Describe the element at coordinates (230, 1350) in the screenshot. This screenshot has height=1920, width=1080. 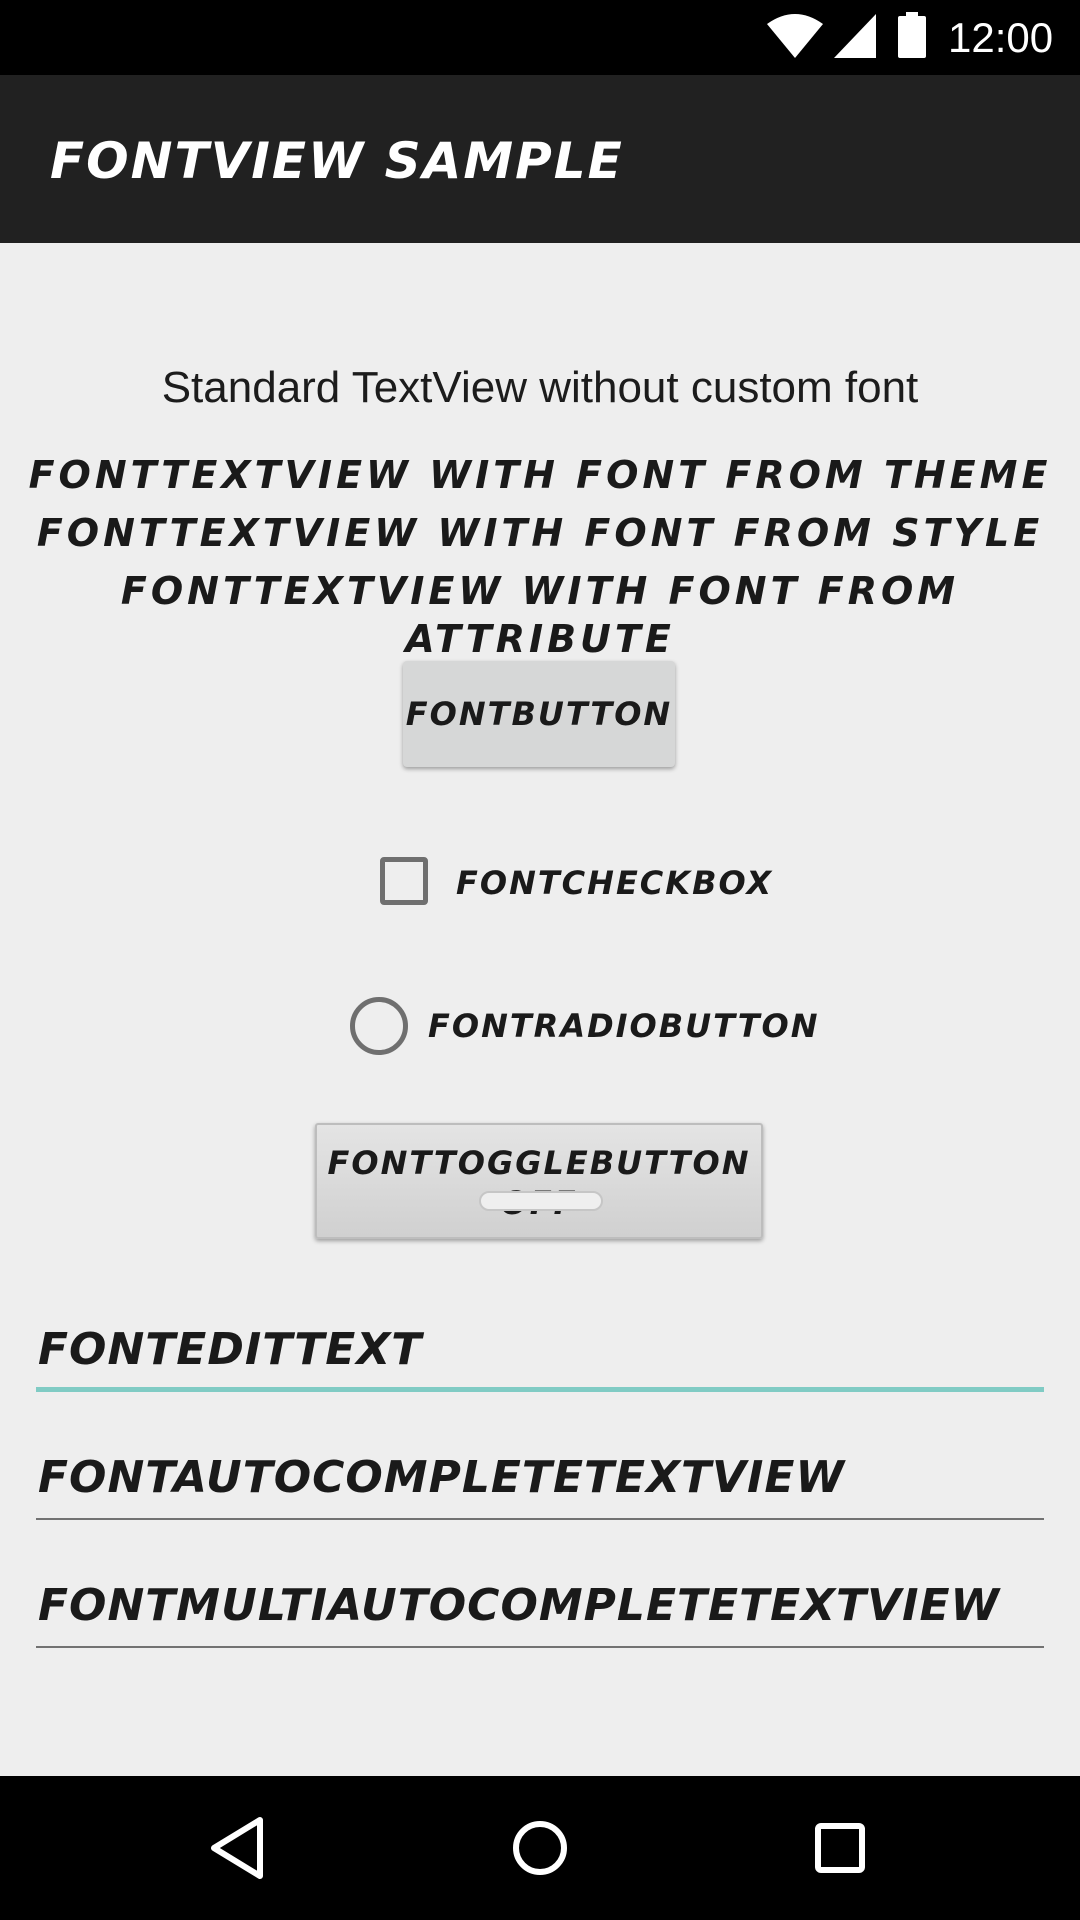
I see `edit-text-value: FONTEDITTEXT` at that location.